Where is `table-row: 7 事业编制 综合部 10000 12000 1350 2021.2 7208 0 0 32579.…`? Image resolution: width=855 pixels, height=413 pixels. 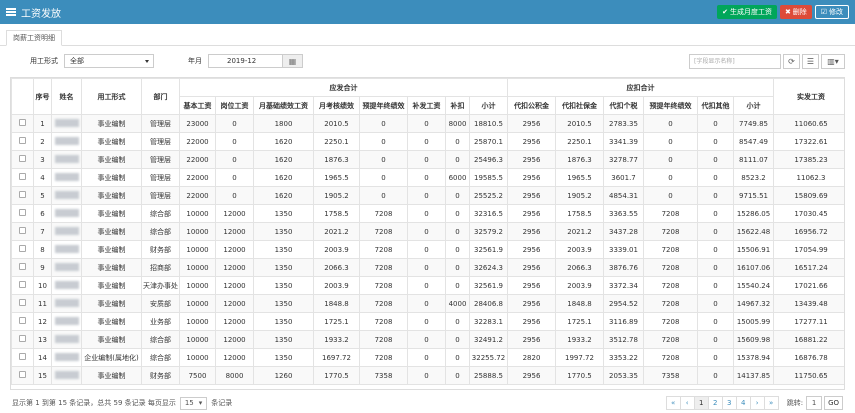 table-row: 7 事业编制 综合部 10000 12000 1350 2021.2 7208 0 0 32579.… is located at coordinates (427, 231).